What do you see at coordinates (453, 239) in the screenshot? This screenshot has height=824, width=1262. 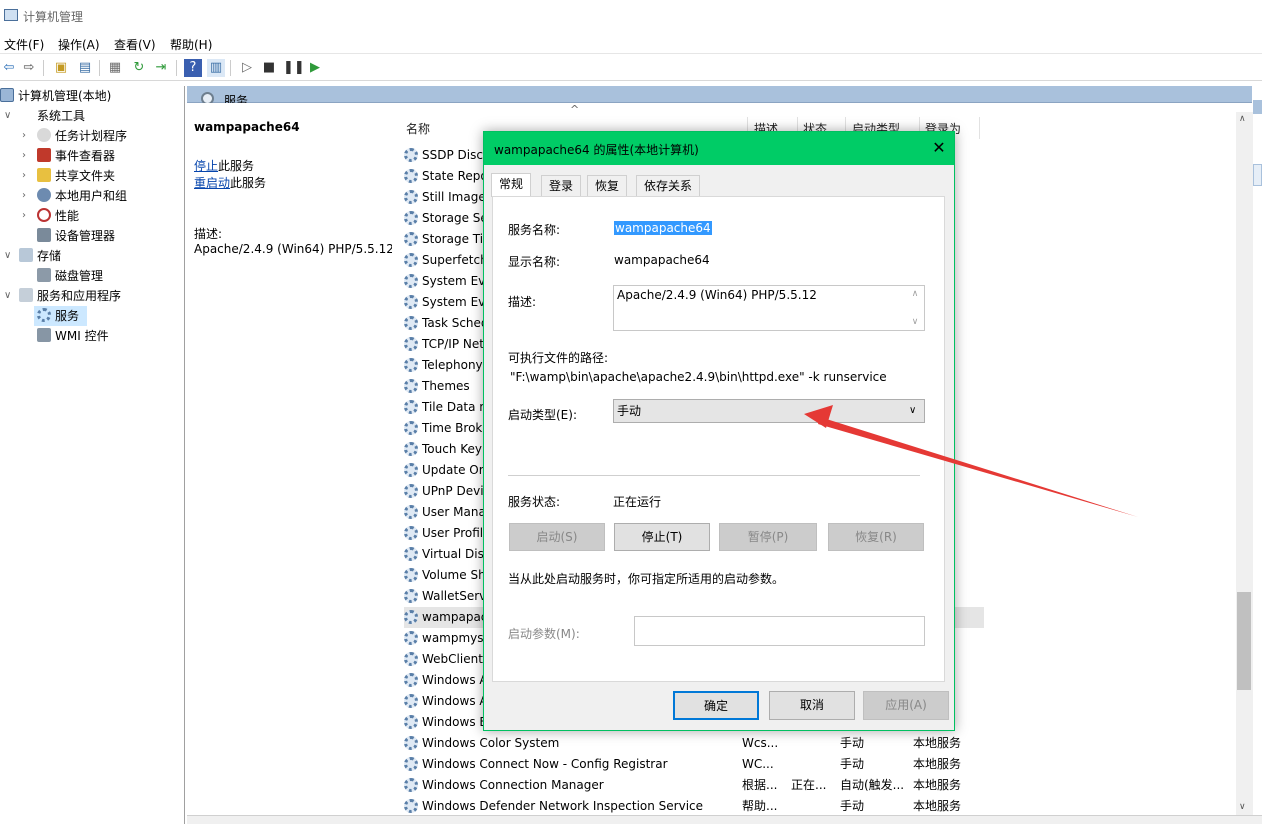 I see `service-name: Storage Ti` at bounding box center [453, 239].